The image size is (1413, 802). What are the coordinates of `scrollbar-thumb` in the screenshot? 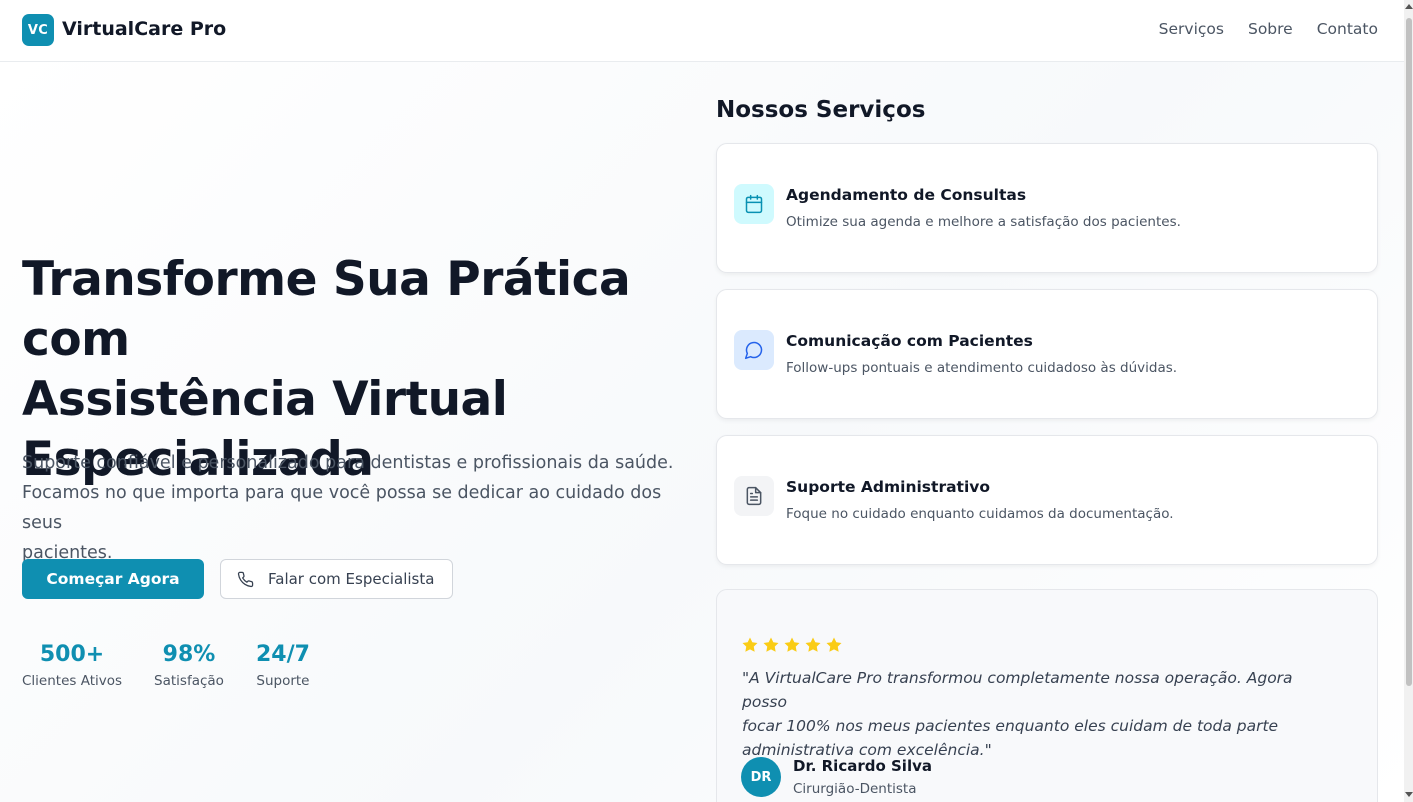 It's located at (1409, 352).